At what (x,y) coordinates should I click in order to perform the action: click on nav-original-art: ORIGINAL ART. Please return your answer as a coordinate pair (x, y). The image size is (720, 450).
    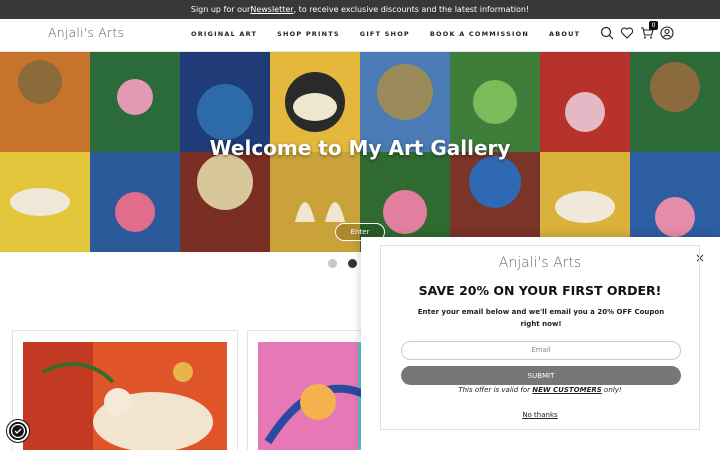
    Looking at the image, I should click on (224, 34).